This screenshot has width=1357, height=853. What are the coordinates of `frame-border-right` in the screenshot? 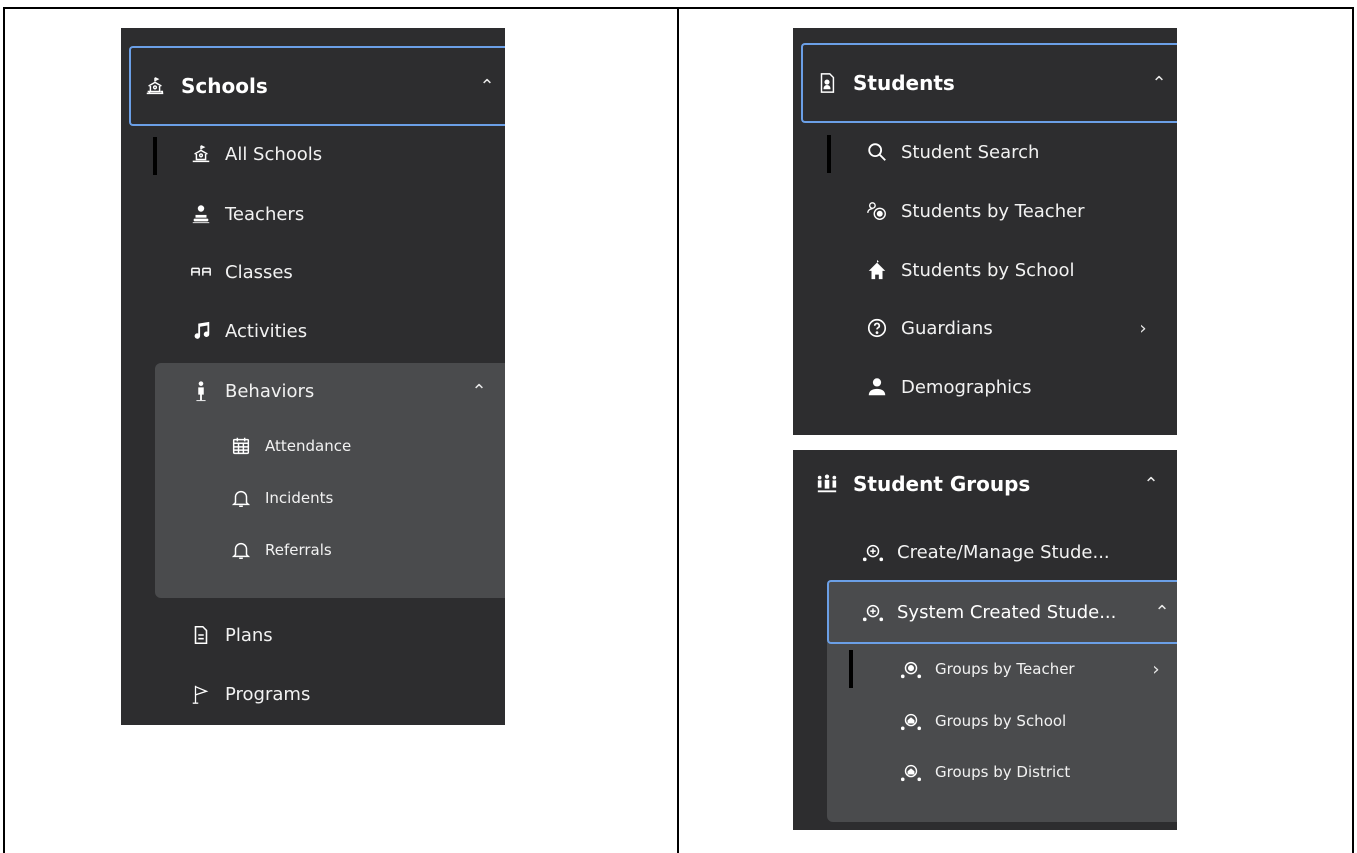 It's located at (1353, 430).